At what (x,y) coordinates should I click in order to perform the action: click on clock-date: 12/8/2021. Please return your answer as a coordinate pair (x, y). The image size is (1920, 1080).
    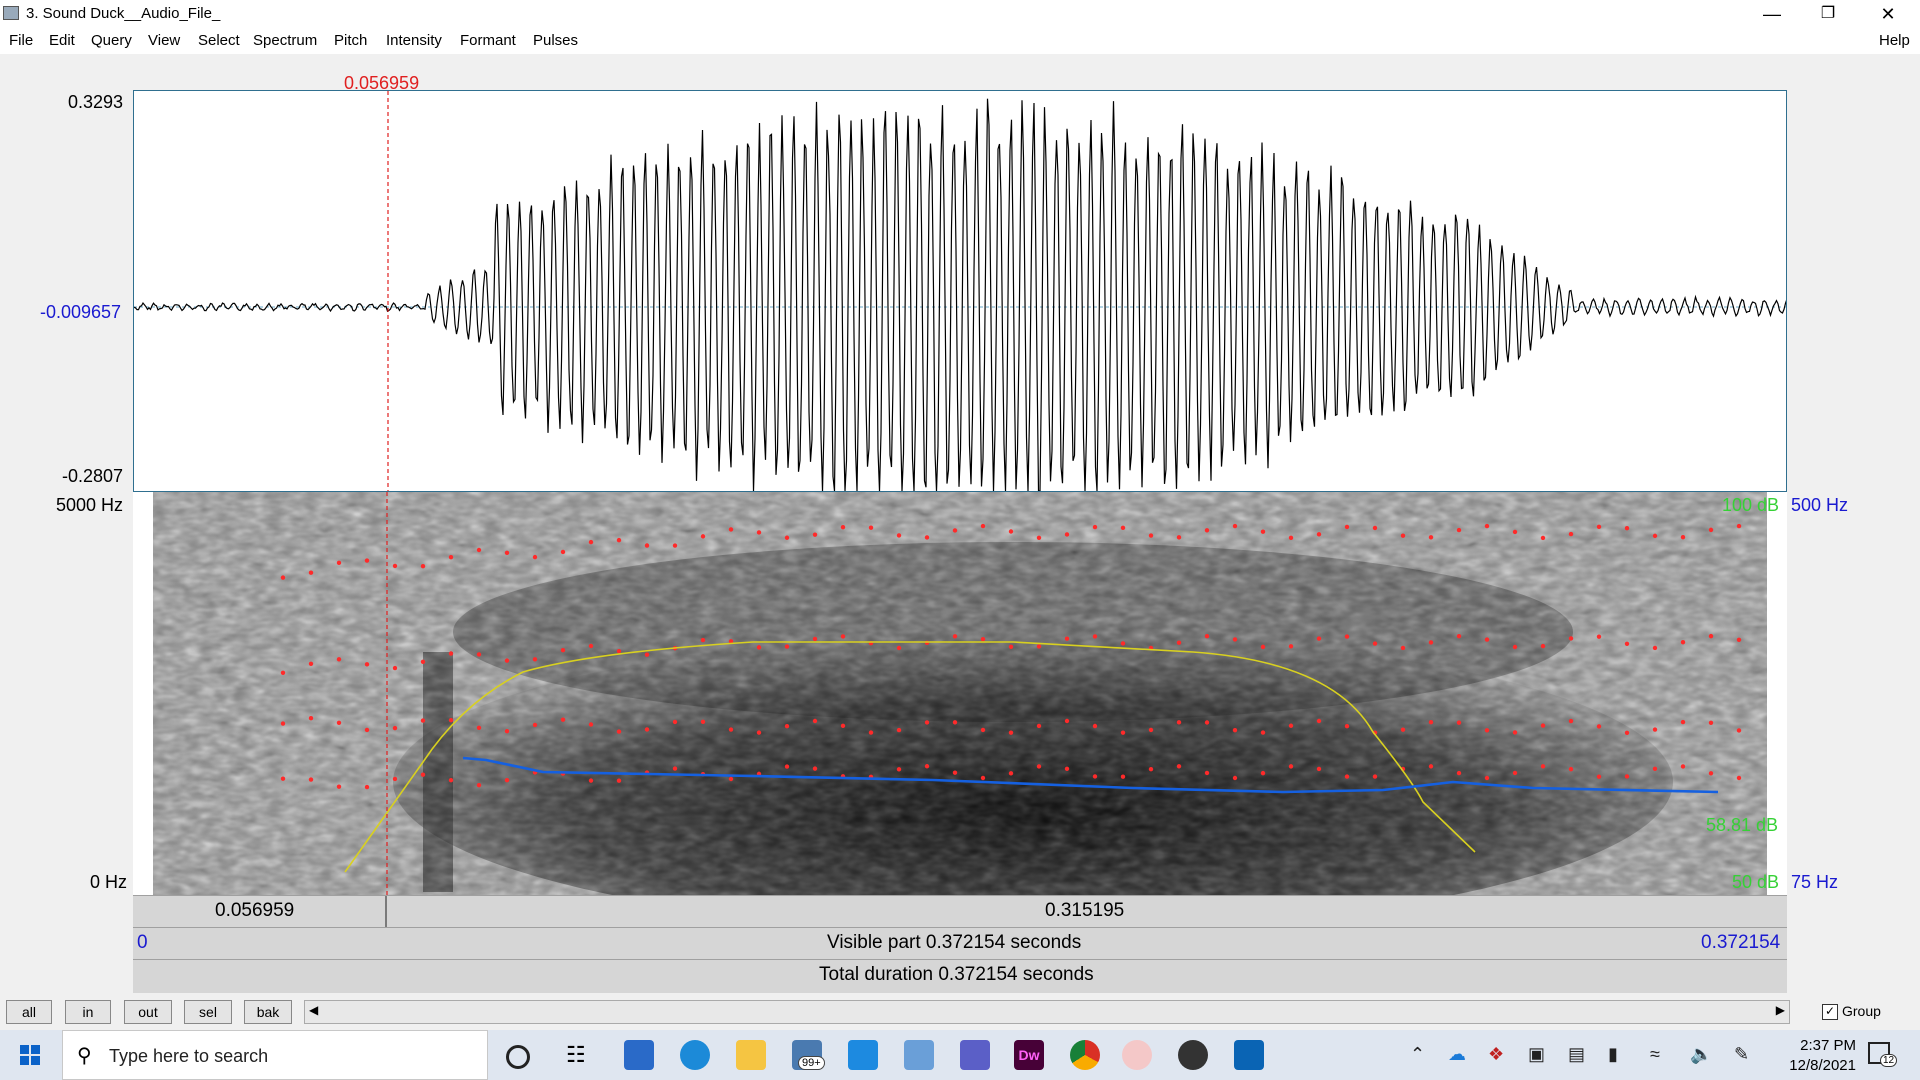
    Looking at the image, I should click on (1822, 1065).